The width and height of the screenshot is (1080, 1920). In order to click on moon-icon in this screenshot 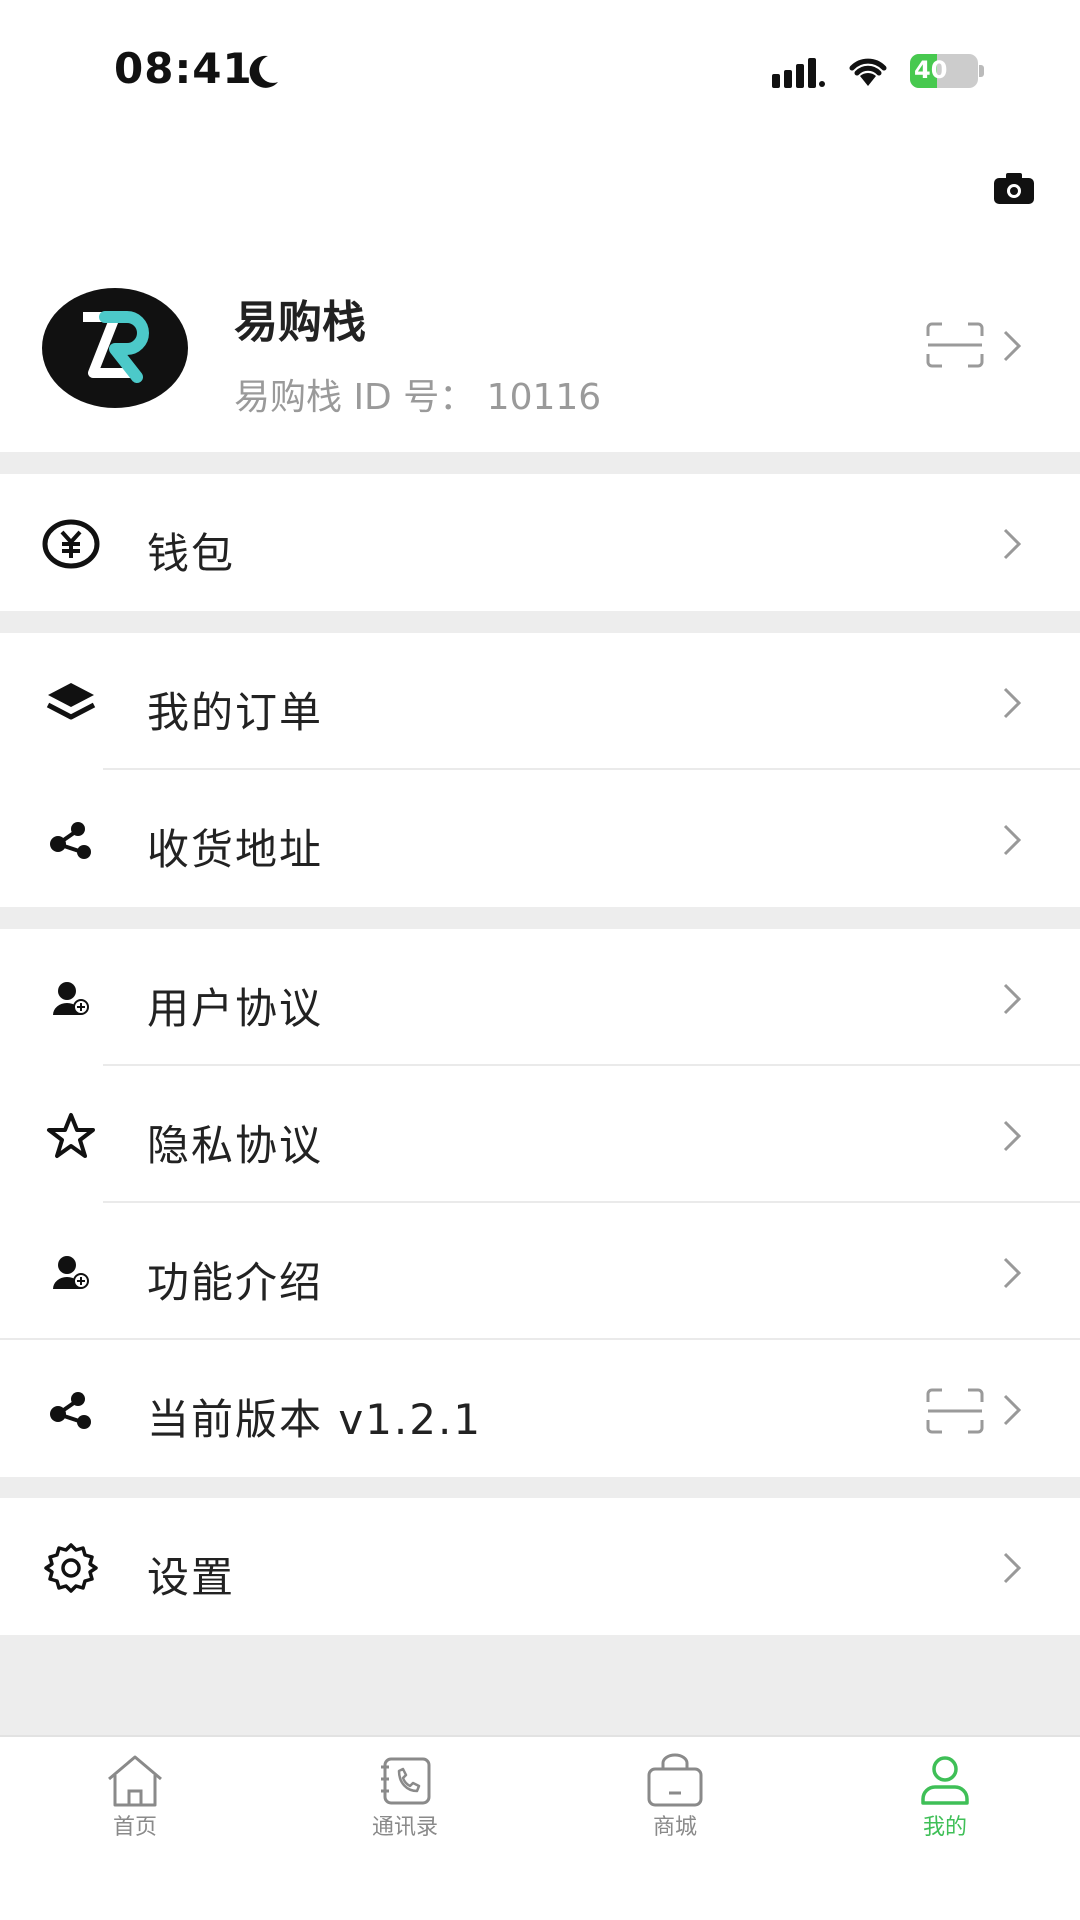, I will do `click(263, 71)`.